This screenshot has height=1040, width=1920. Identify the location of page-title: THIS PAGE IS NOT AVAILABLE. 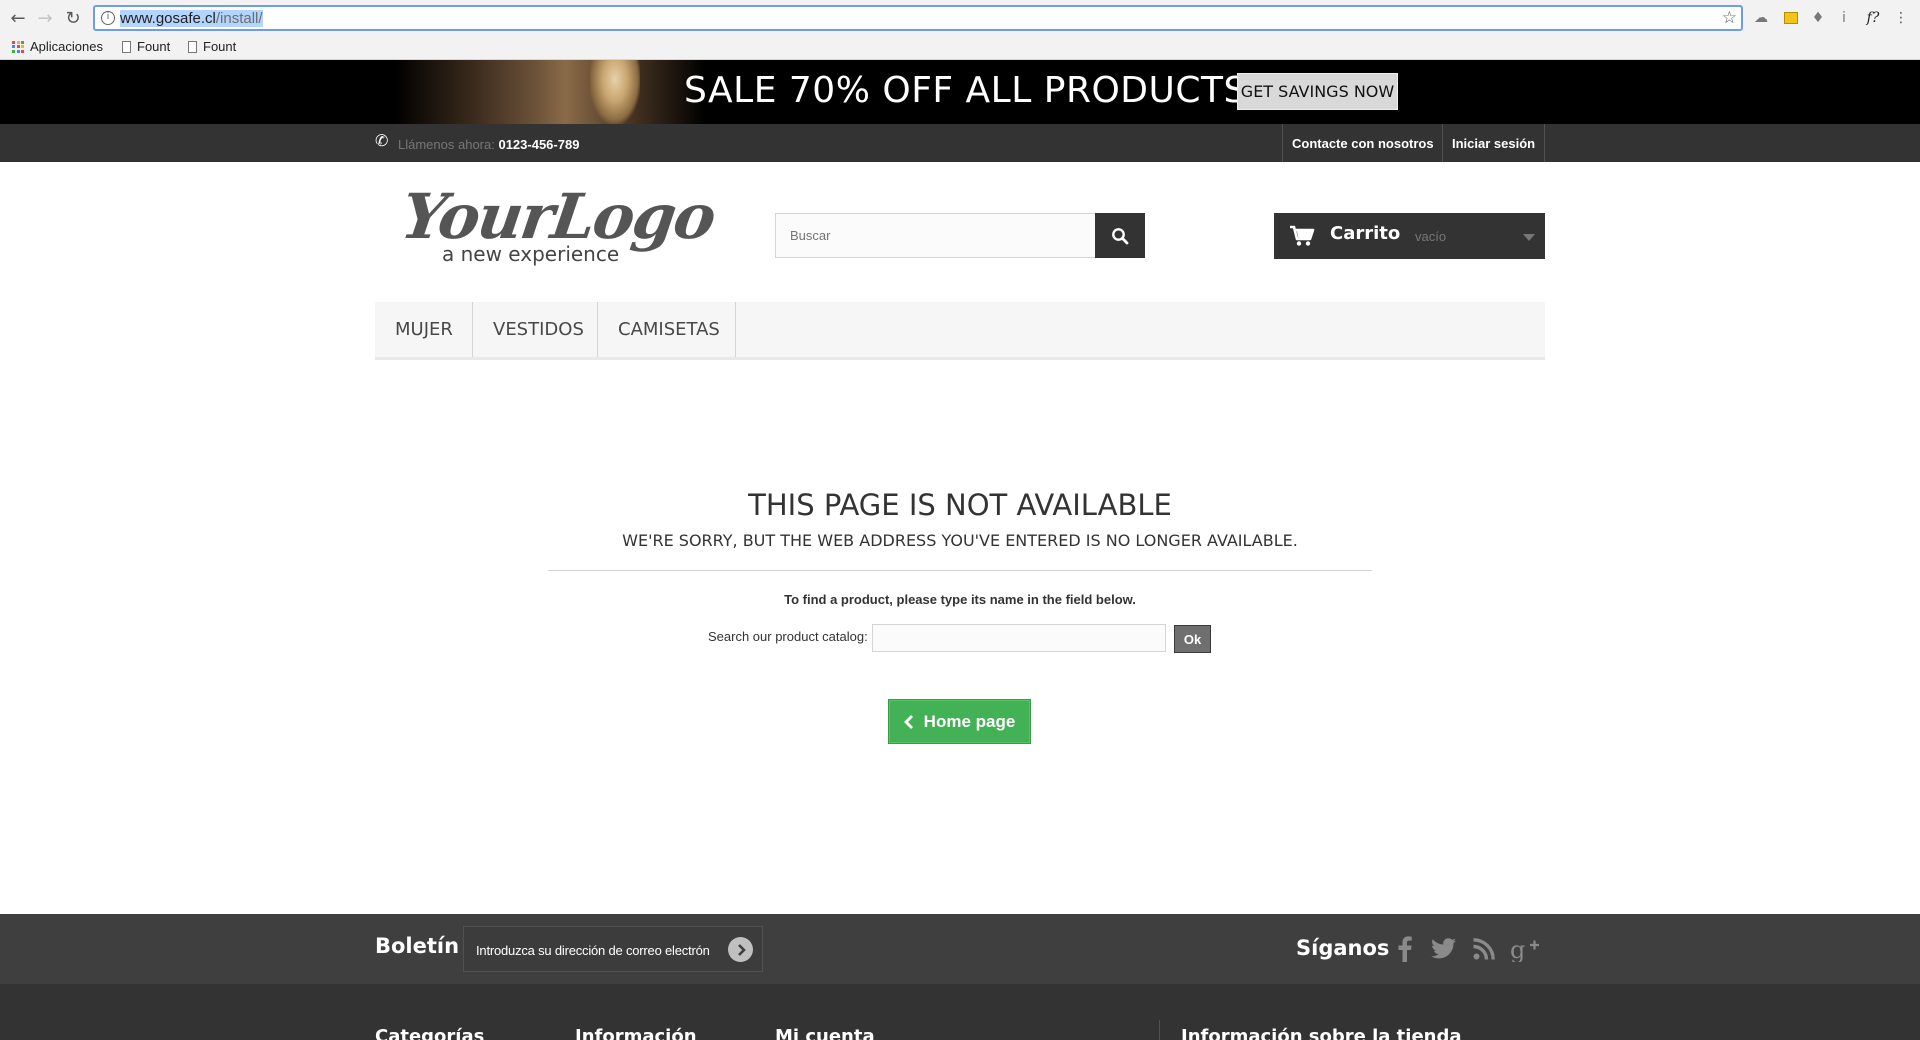
(960, 505).